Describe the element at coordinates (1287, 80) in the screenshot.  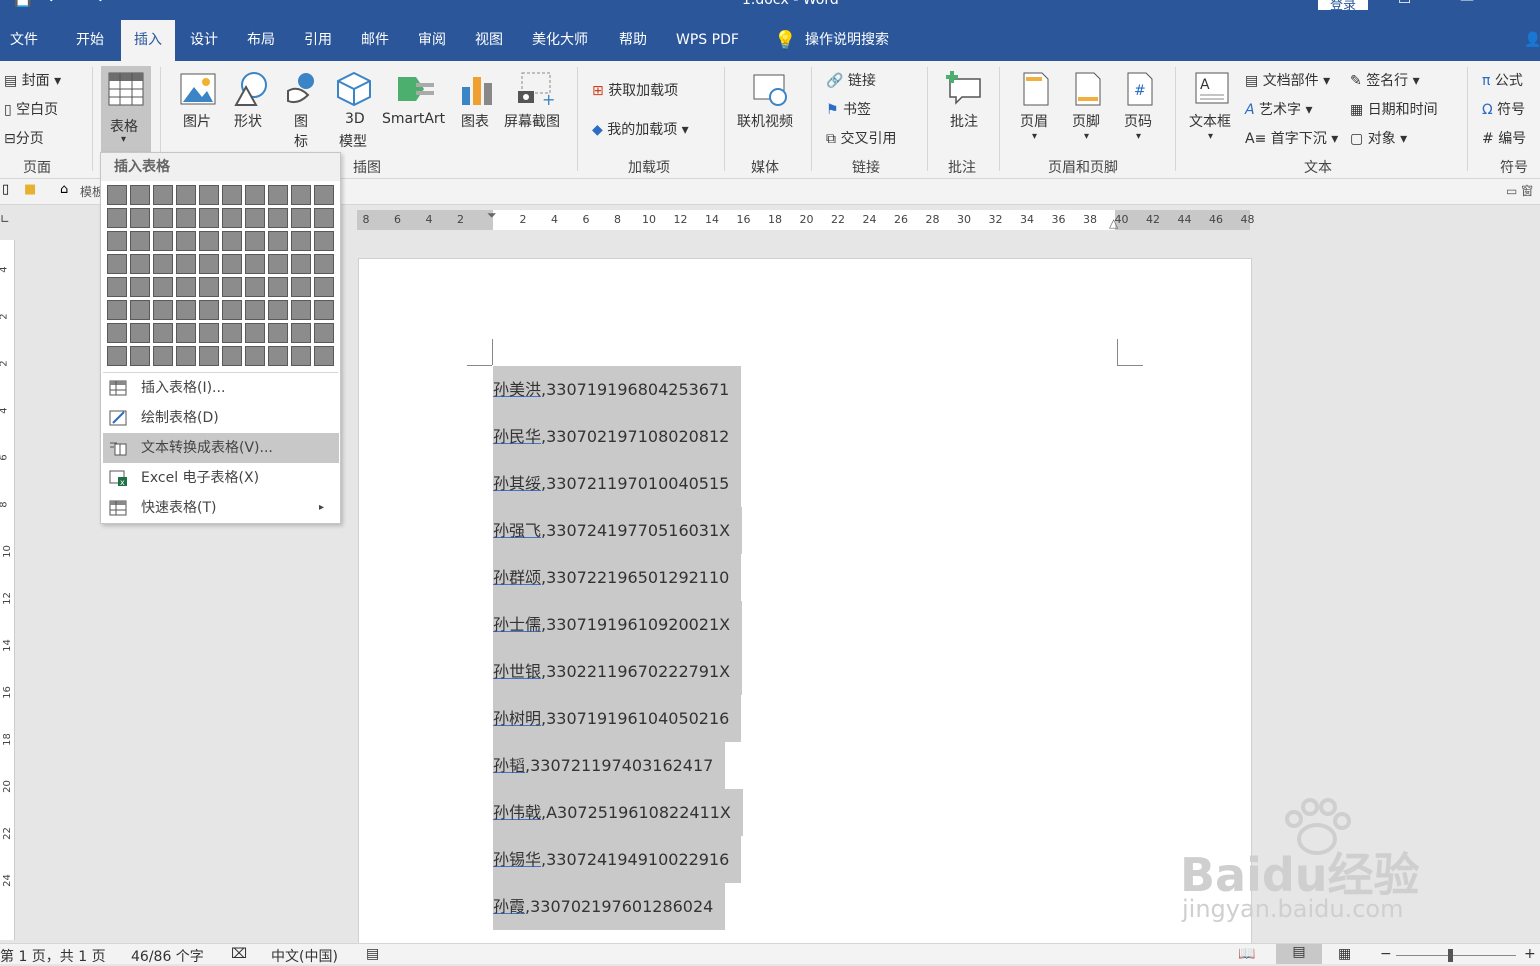
I see `quick-parts-button: ▤ 文档部件 ▾` at that location.